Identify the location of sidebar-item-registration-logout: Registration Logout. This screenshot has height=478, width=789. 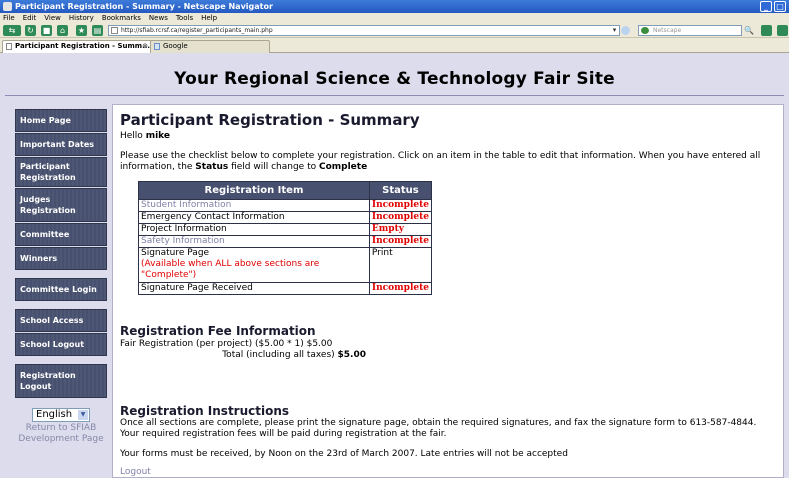
(61, 381).